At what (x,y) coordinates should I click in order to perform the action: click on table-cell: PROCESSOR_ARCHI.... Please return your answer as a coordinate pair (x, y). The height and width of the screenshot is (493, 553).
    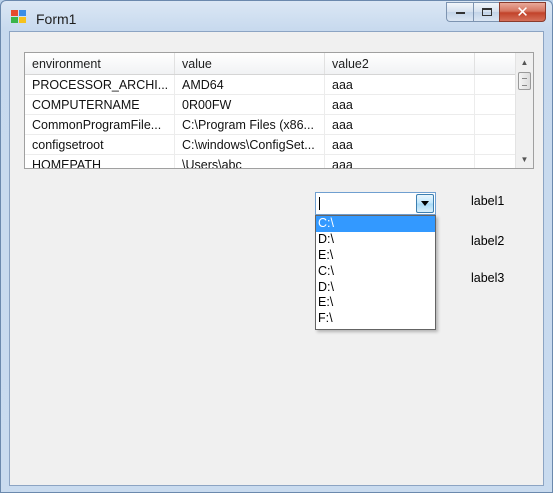
    Looking at the image, I should click on (100, 85).